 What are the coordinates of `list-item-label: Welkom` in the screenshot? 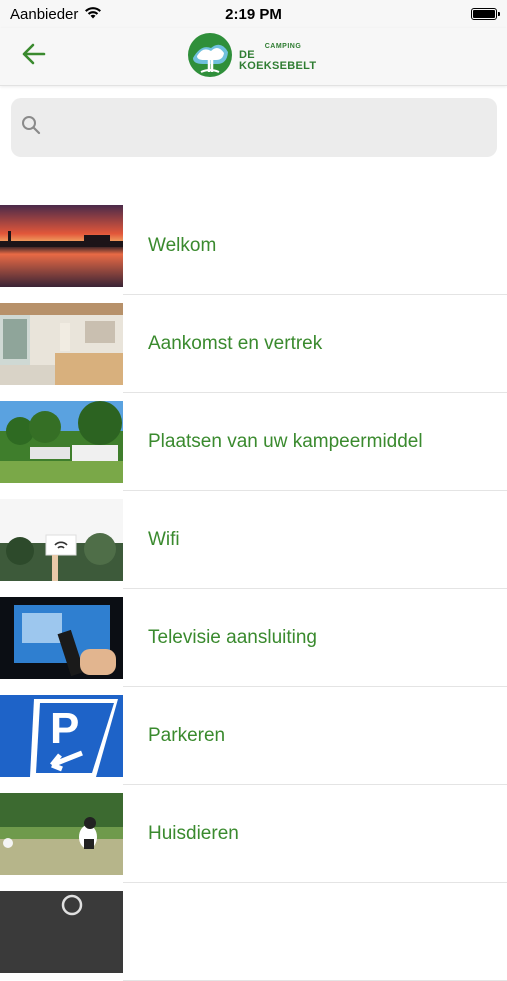 It's located at (182, 245).